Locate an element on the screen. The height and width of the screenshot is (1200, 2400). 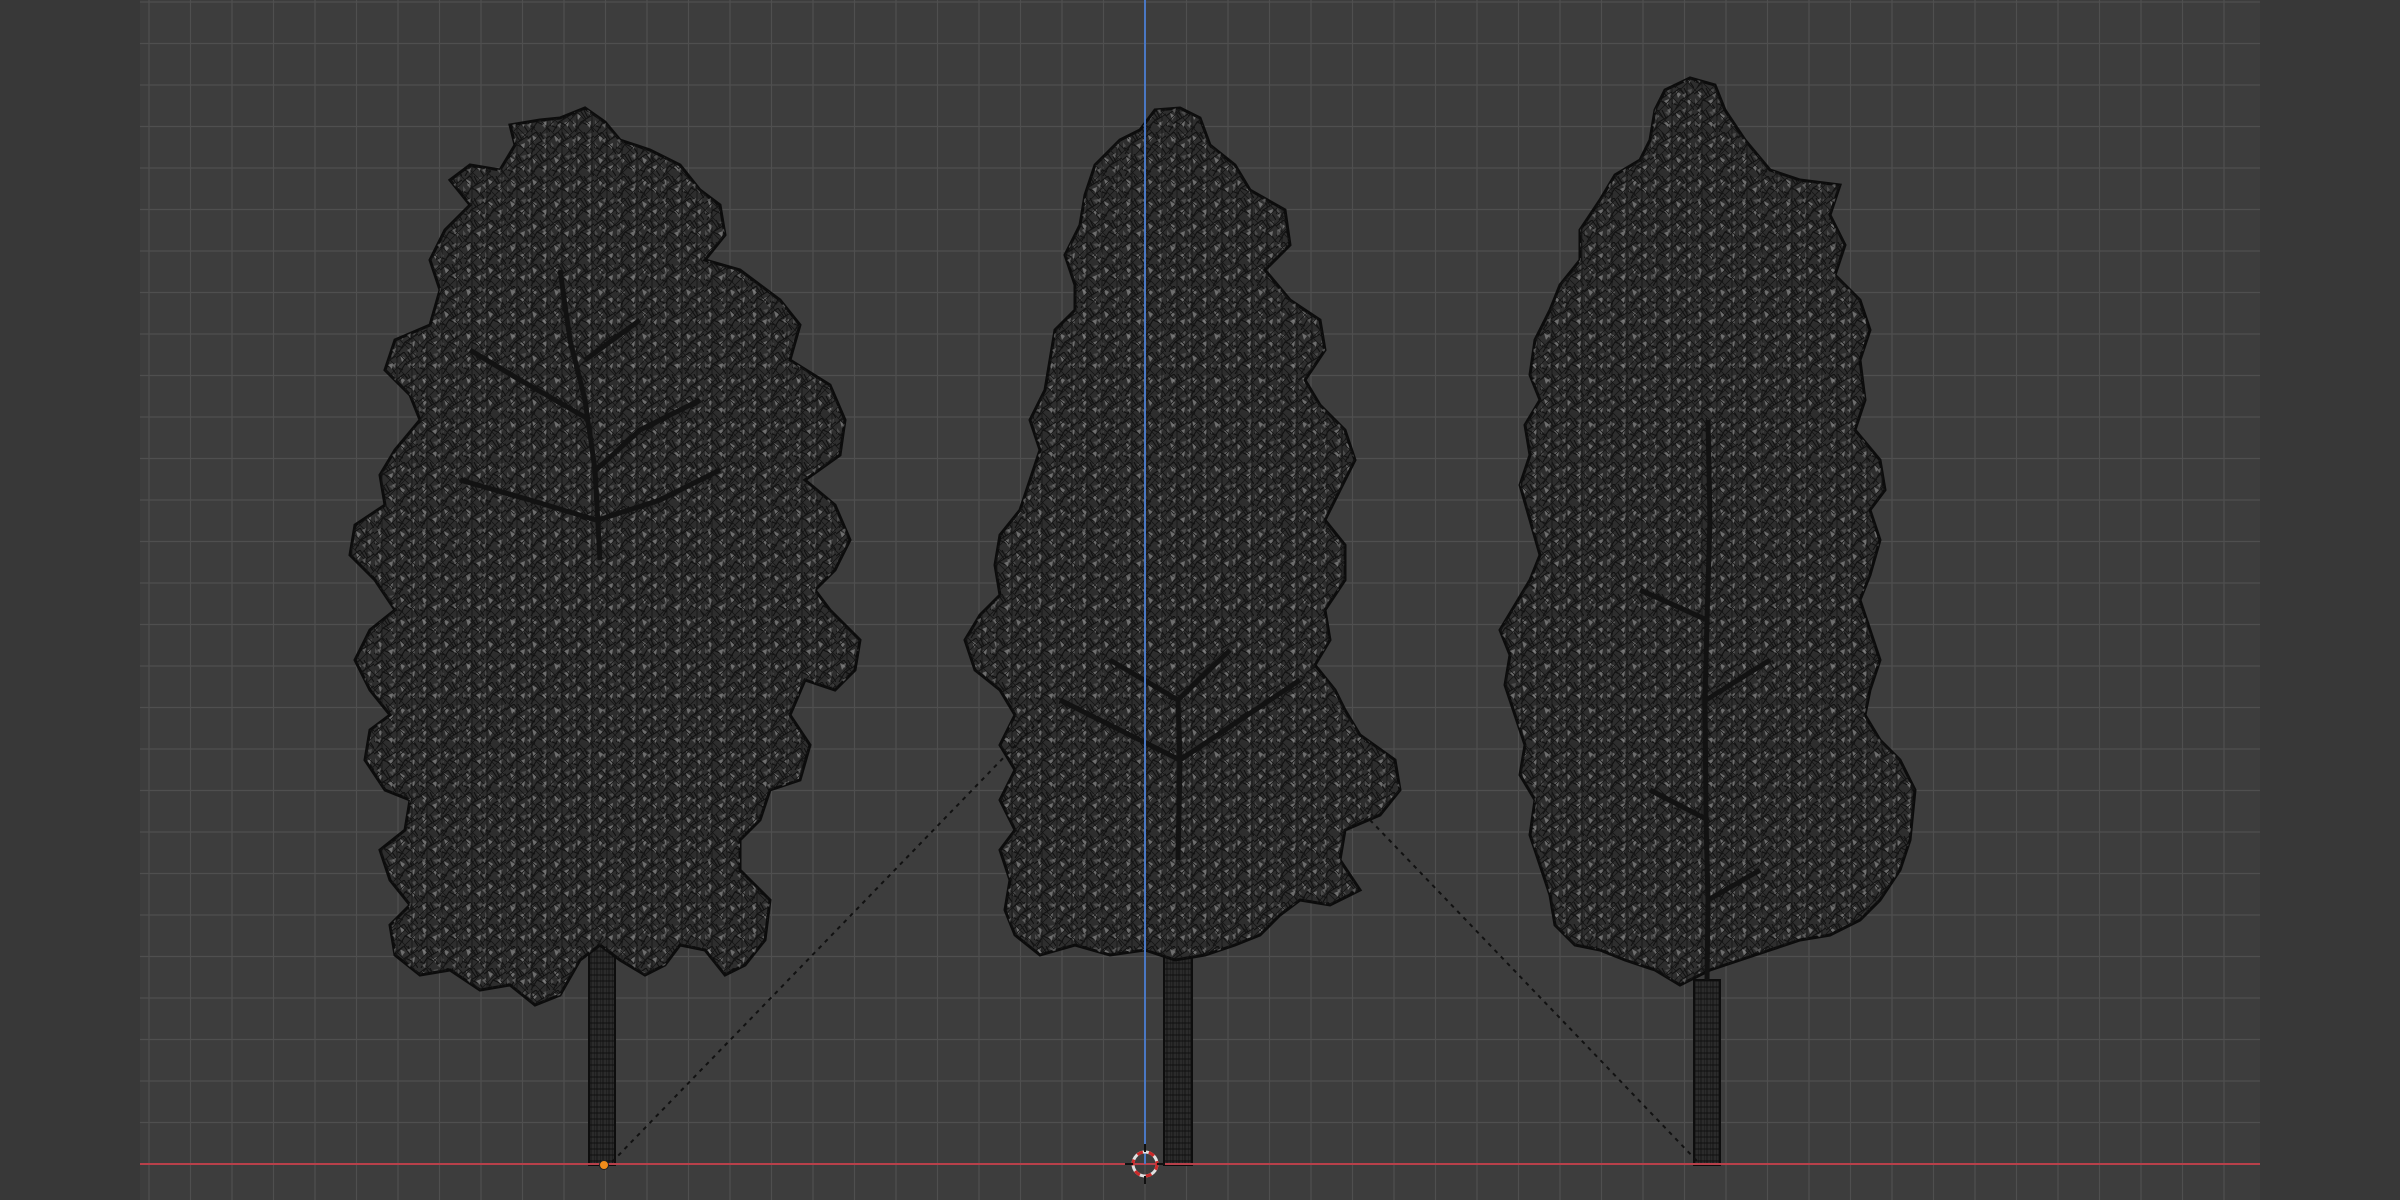
tree-right-trunk is located at coordinates (1707, 1072).